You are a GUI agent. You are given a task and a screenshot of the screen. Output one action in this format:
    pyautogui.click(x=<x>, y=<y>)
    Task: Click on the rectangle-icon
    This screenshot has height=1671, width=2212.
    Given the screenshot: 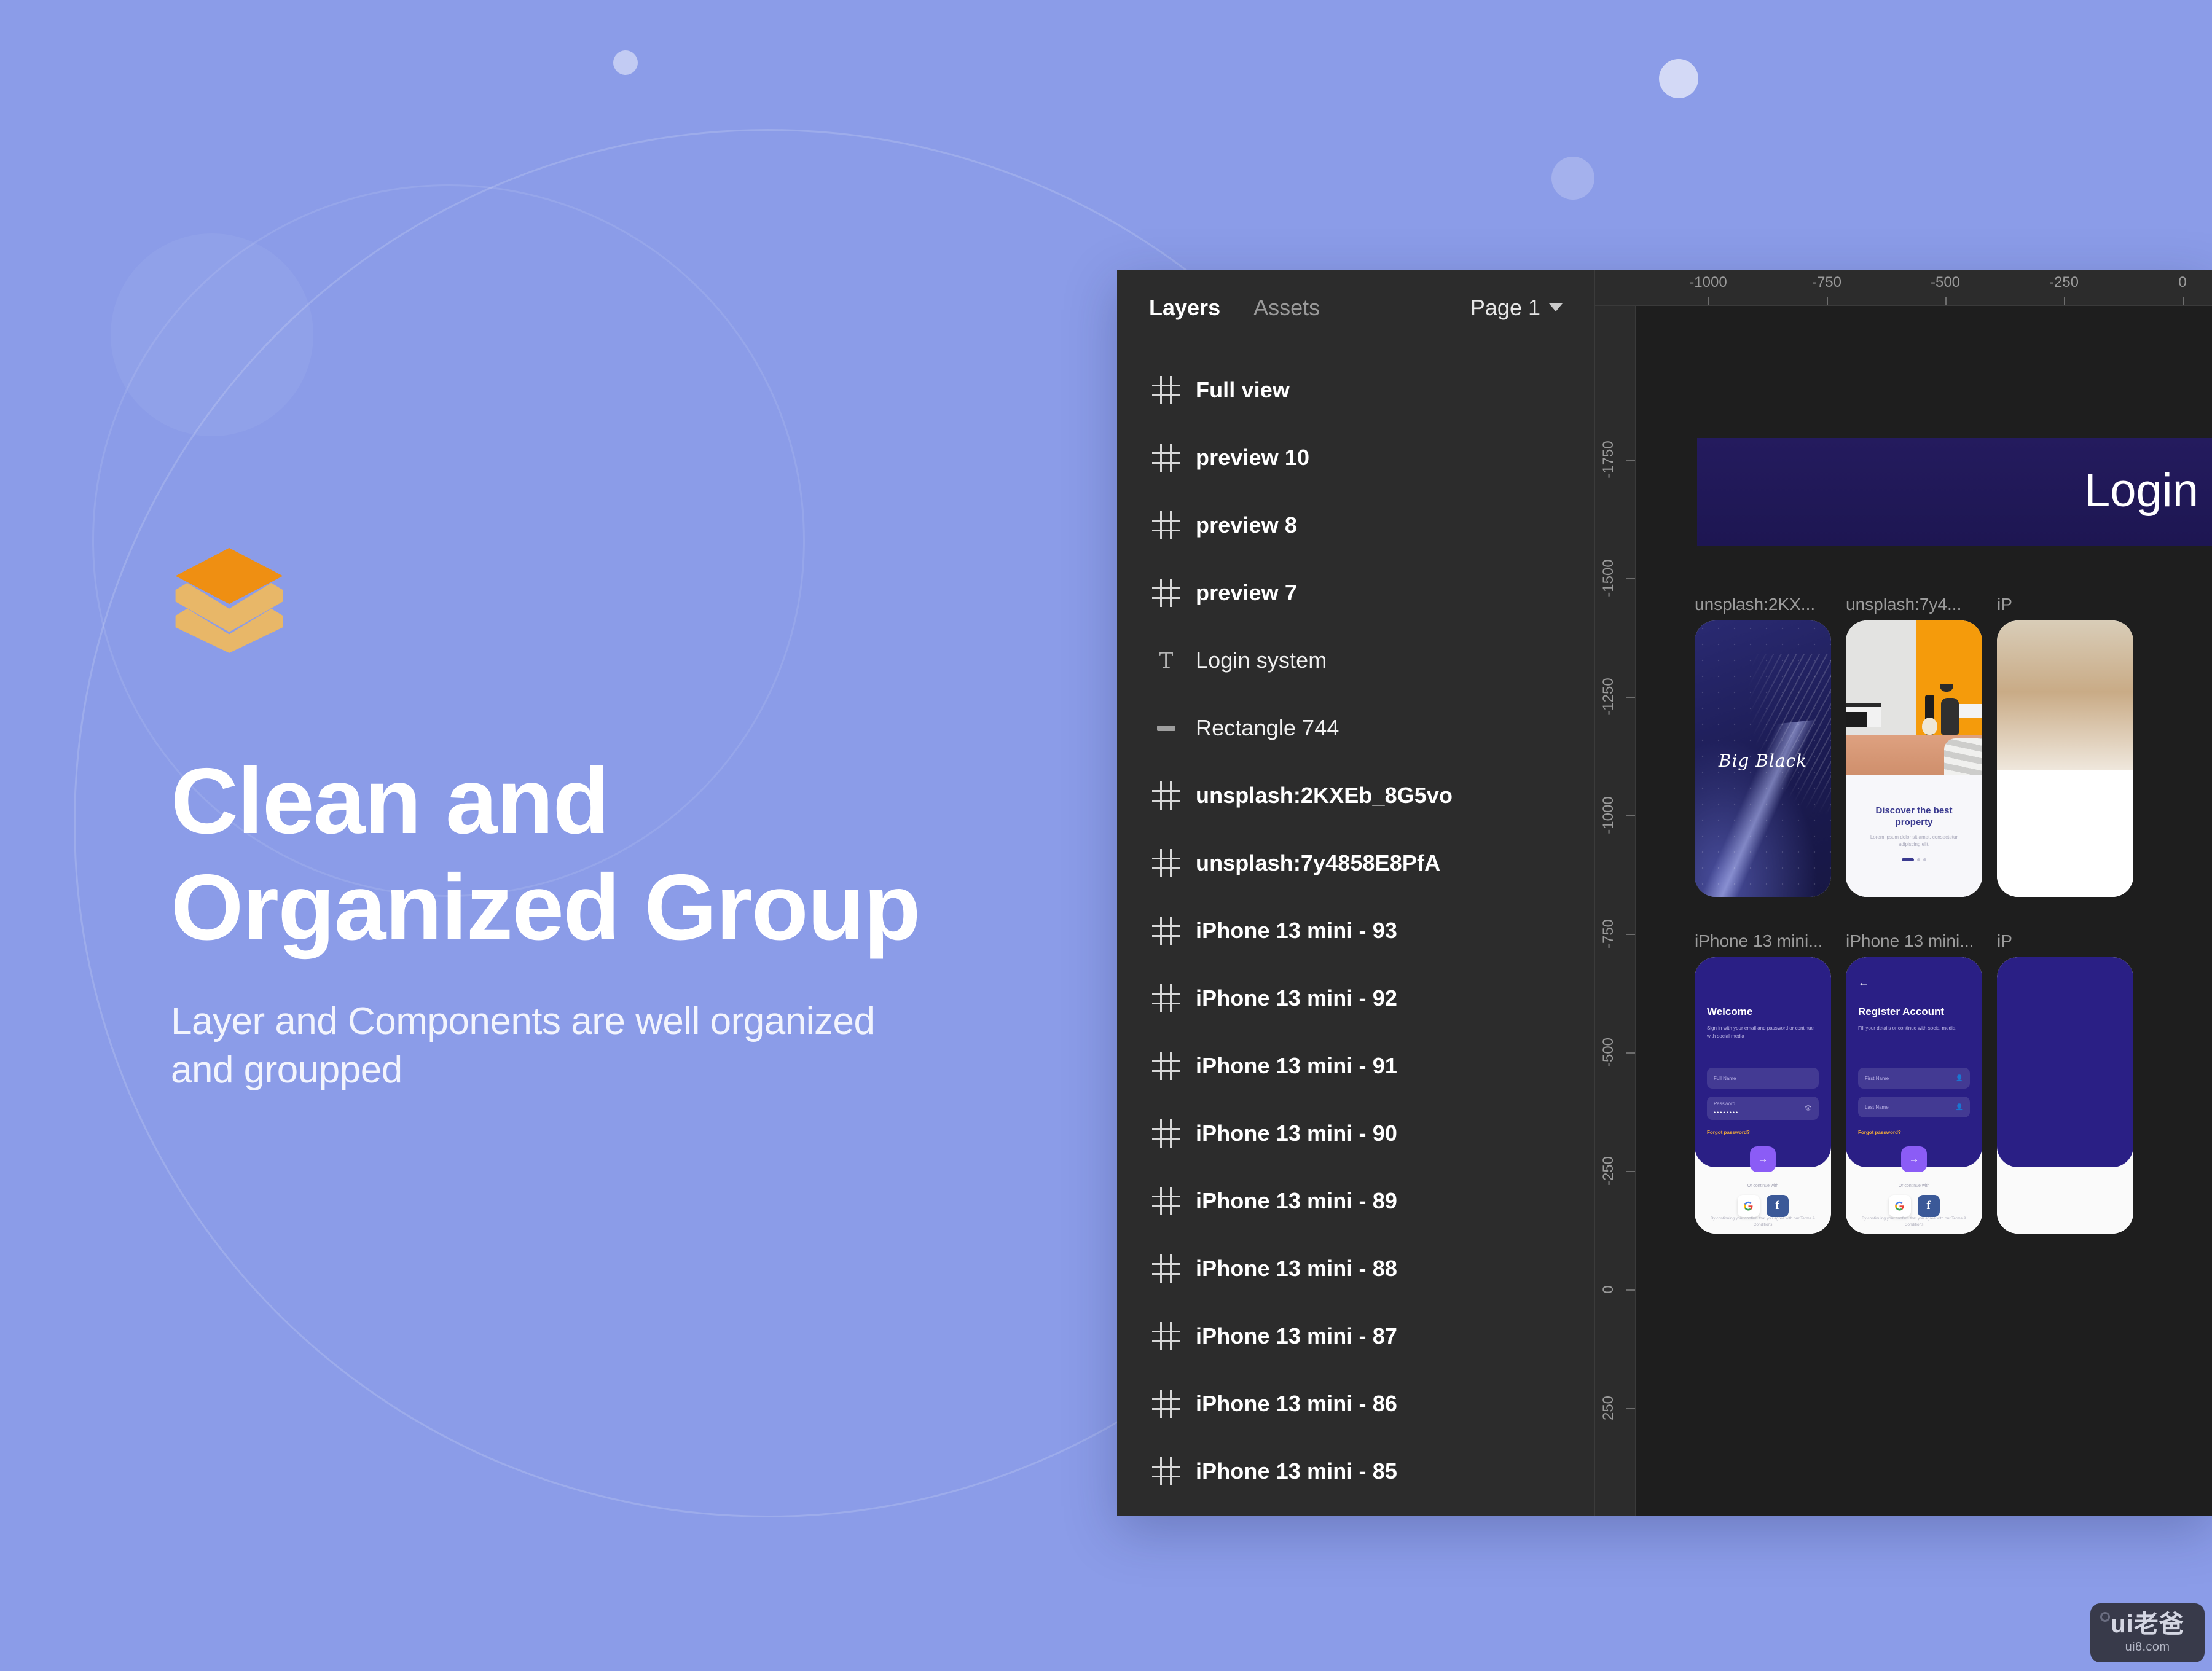 What is the action you would take?
    pyautogui.click(x=1166, y=728)
    